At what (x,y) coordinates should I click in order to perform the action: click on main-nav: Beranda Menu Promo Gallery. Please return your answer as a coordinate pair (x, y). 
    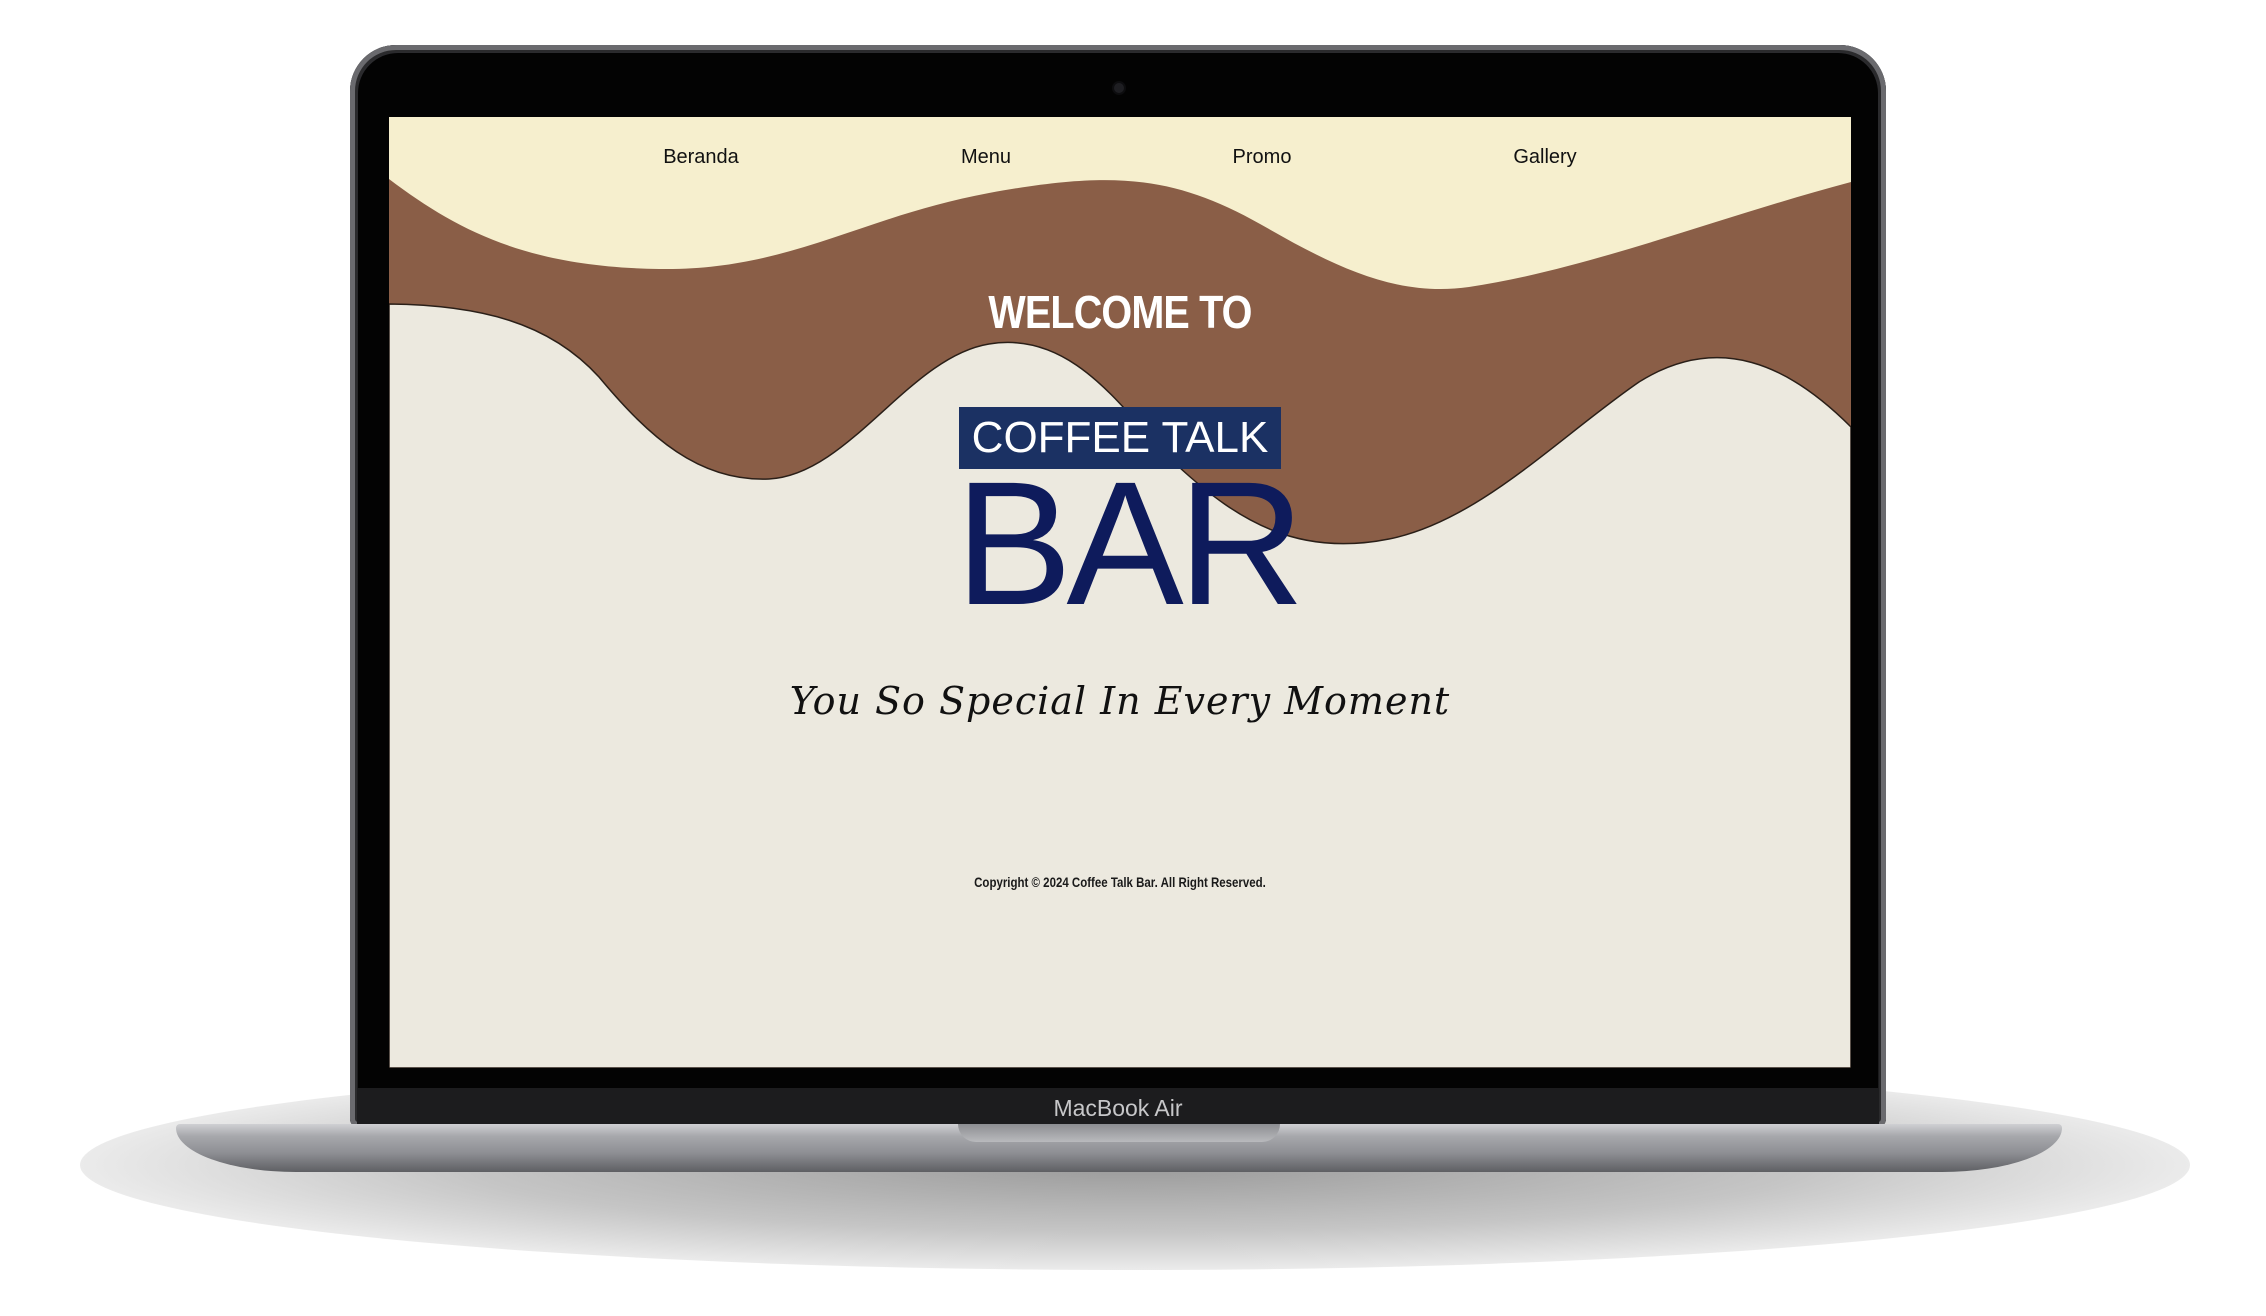
    Looking at the image, I should click on (1120, 157).